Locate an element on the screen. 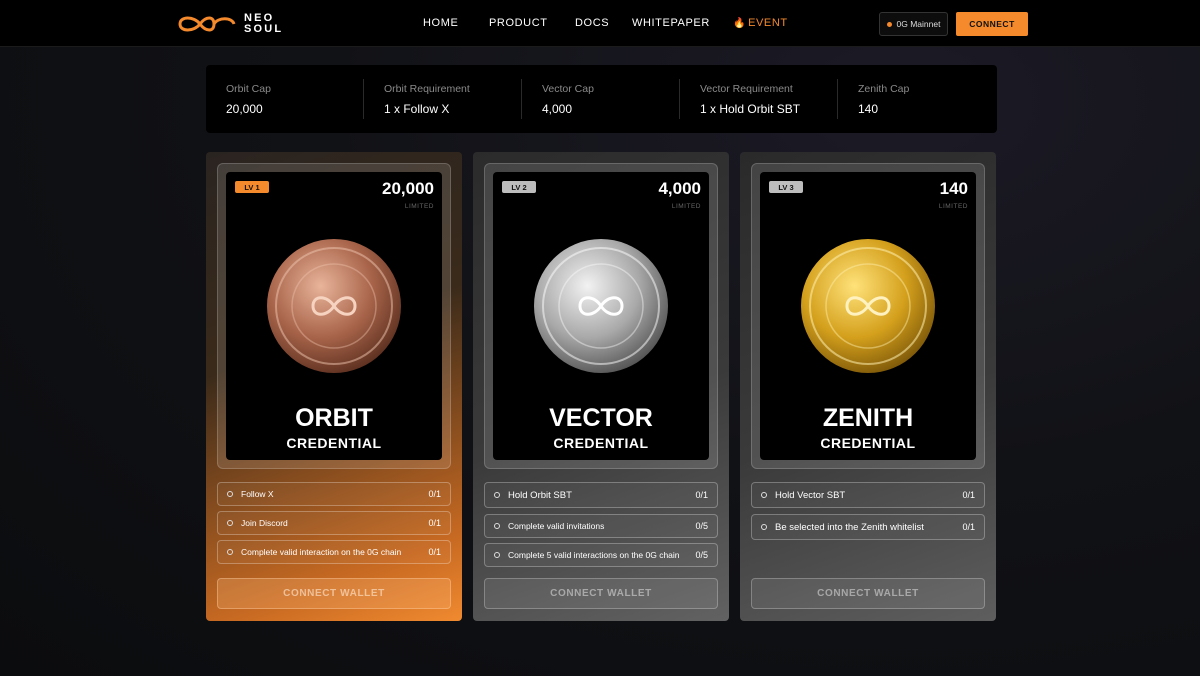  stat-zenith-cap: Zenith Cap 140 is located at coordinates (883, 99).